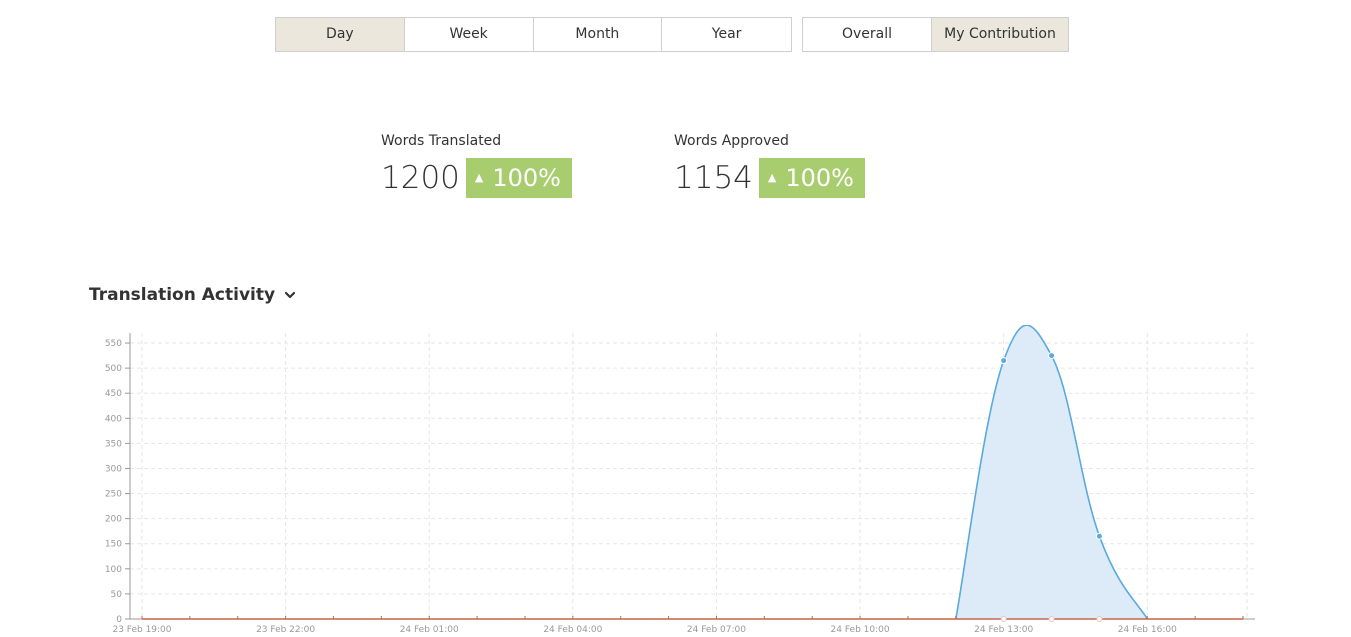 Image resolution: width=1351 pixels, height=637 pixels. Describe the element at coordinates (598, 34) in the screenshot. I see `tab-month: Month` at that location.